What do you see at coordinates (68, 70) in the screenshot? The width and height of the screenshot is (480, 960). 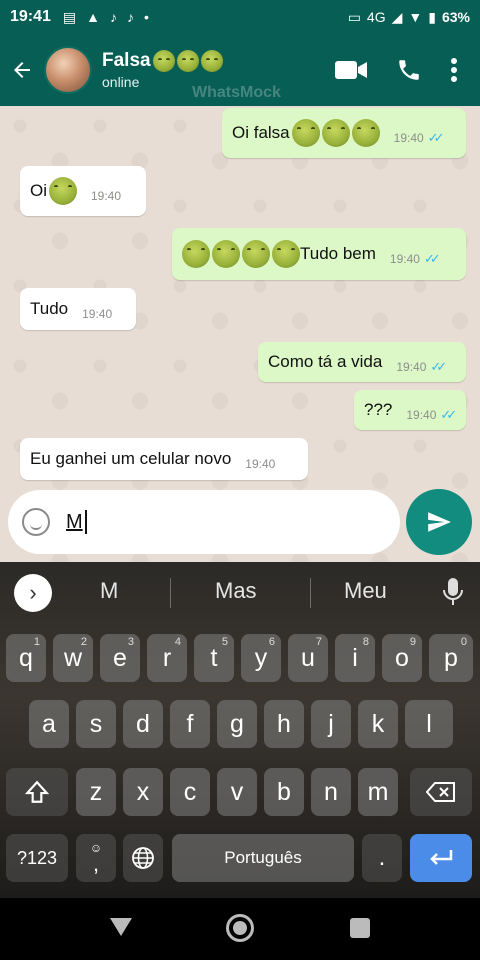 I see `avatar` at bounding box center [68, 70].